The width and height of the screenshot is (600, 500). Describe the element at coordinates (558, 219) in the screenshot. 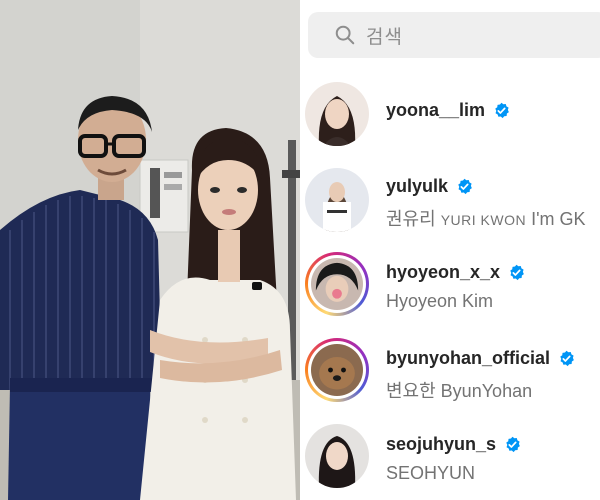

I see `fullname-rest: I'm GK` at that location.